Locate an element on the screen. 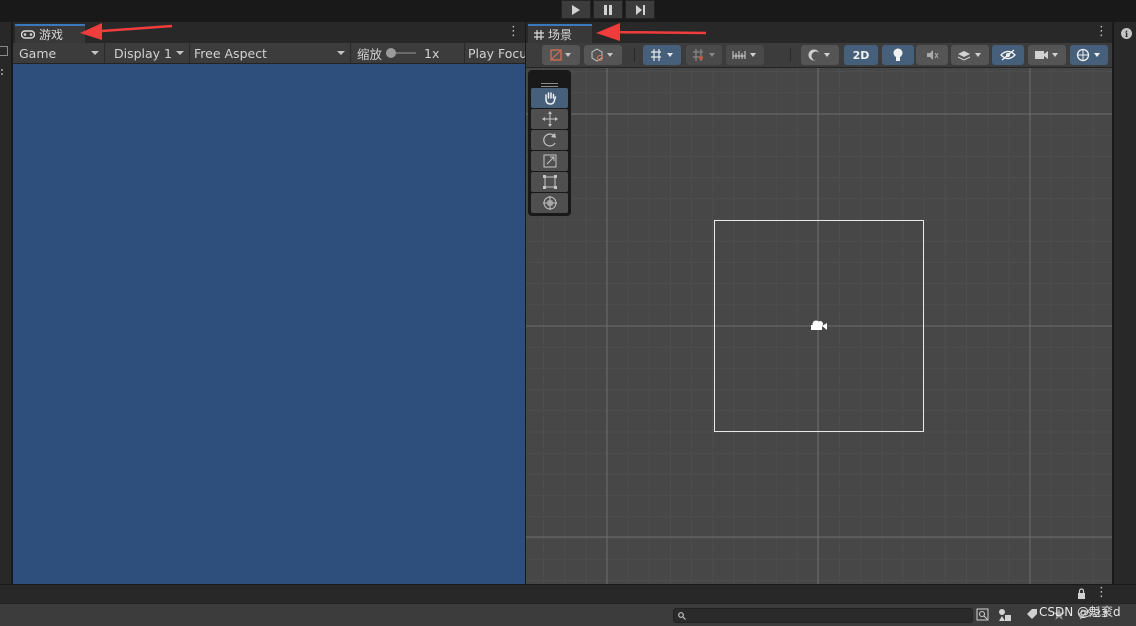  toggle-2d-button: 2D is located at coordinates (861, 55).